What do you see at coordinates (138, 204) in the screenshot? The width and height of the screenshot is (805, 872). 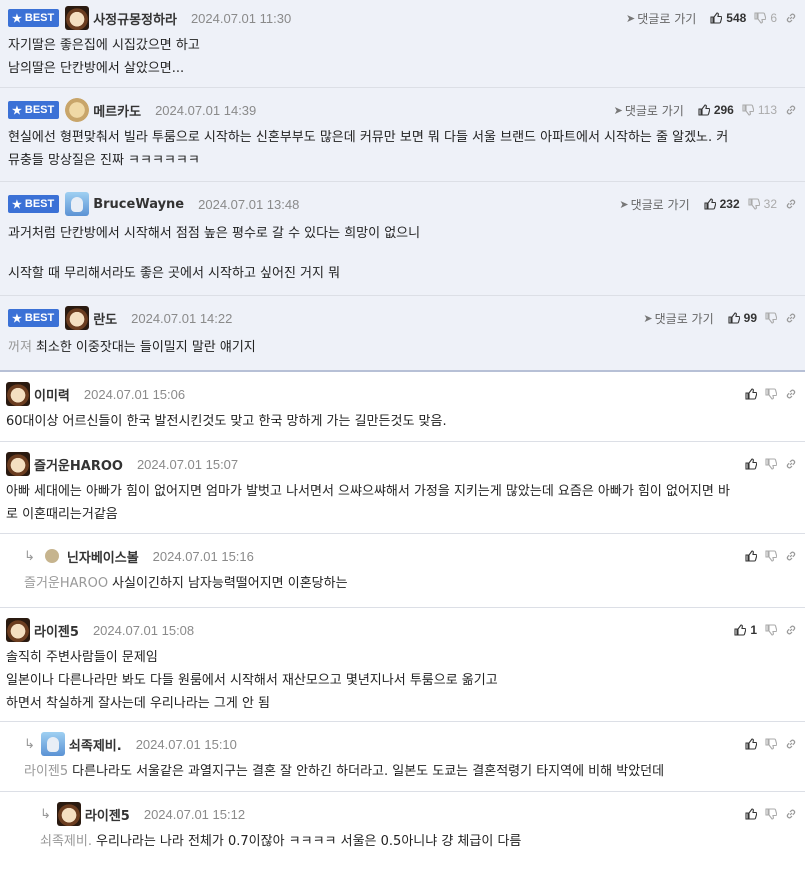 I see `nickname: BruceWayne` at bounding box center [138, 204].